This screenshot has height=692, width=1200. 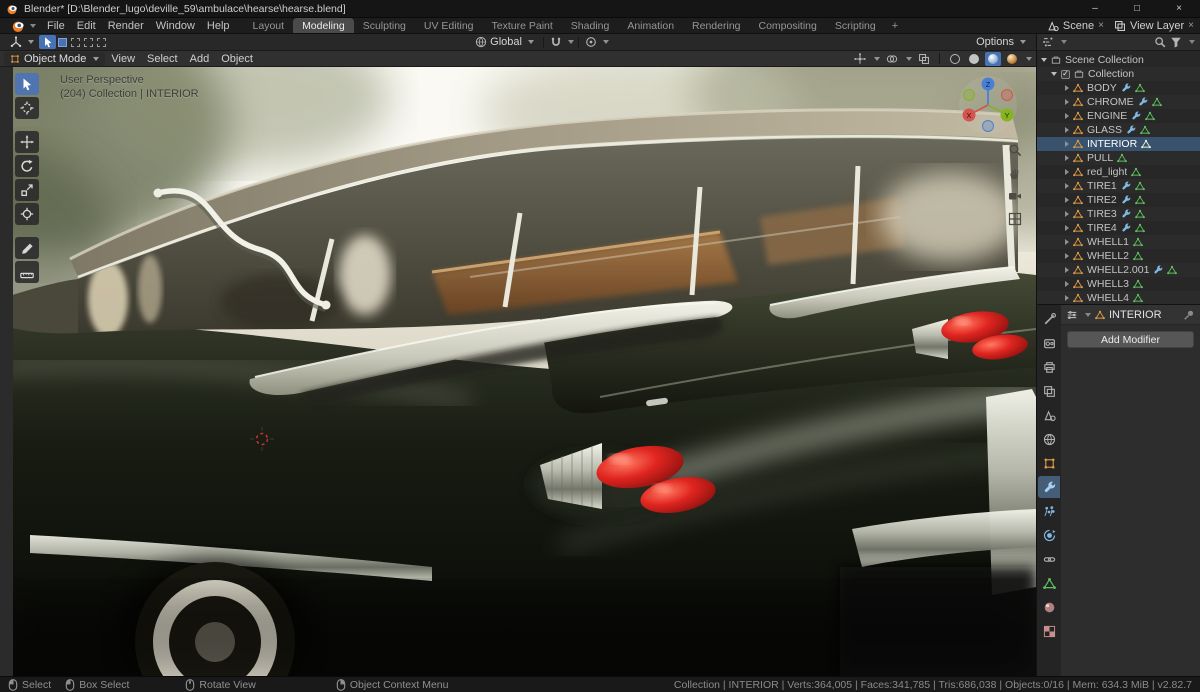 What do you see at coordinates (877, 58) in the screenshot?
I see `gizmos-dropdown-icon` at bounding box center [877, 58].